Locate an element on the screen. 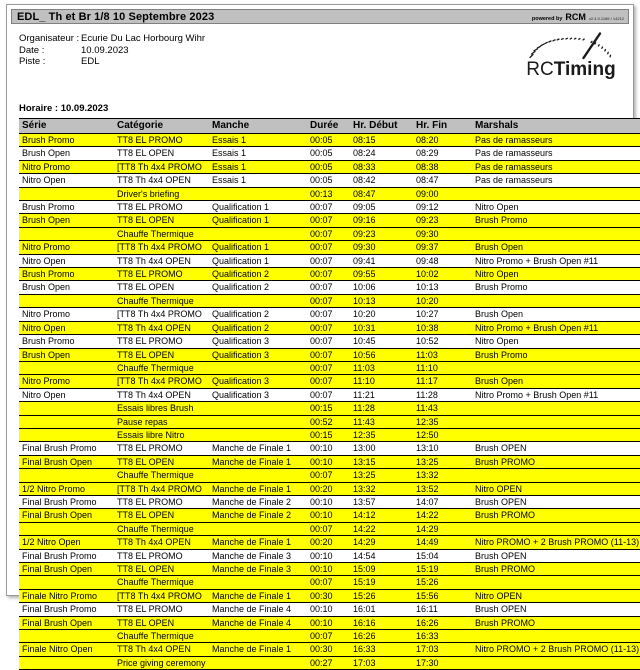 The image size is (640, 670). cell-heure-fin: 08:47 is located at coordinates (442, 180).